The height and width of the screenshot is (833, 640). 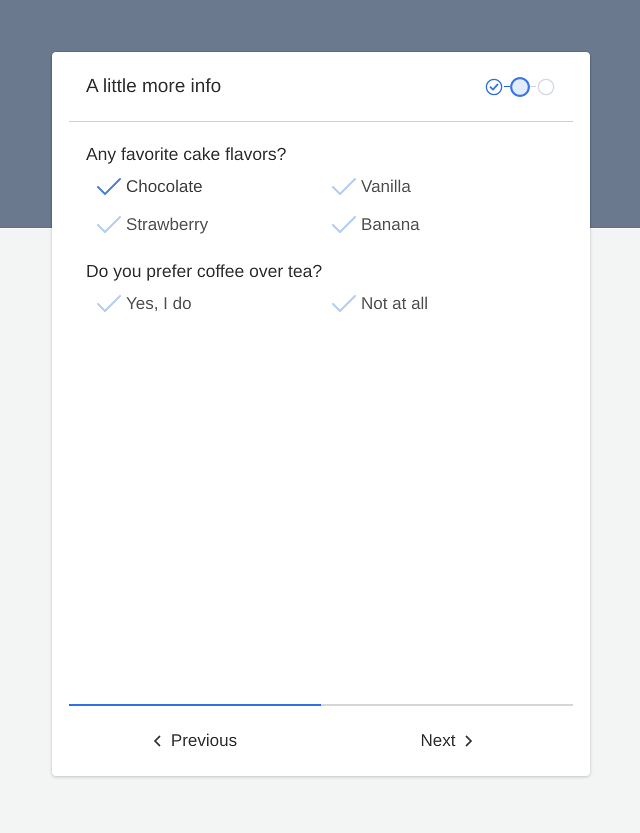 I want to click on checkbox-option: Yes, I do, so click(x=213, y=304).